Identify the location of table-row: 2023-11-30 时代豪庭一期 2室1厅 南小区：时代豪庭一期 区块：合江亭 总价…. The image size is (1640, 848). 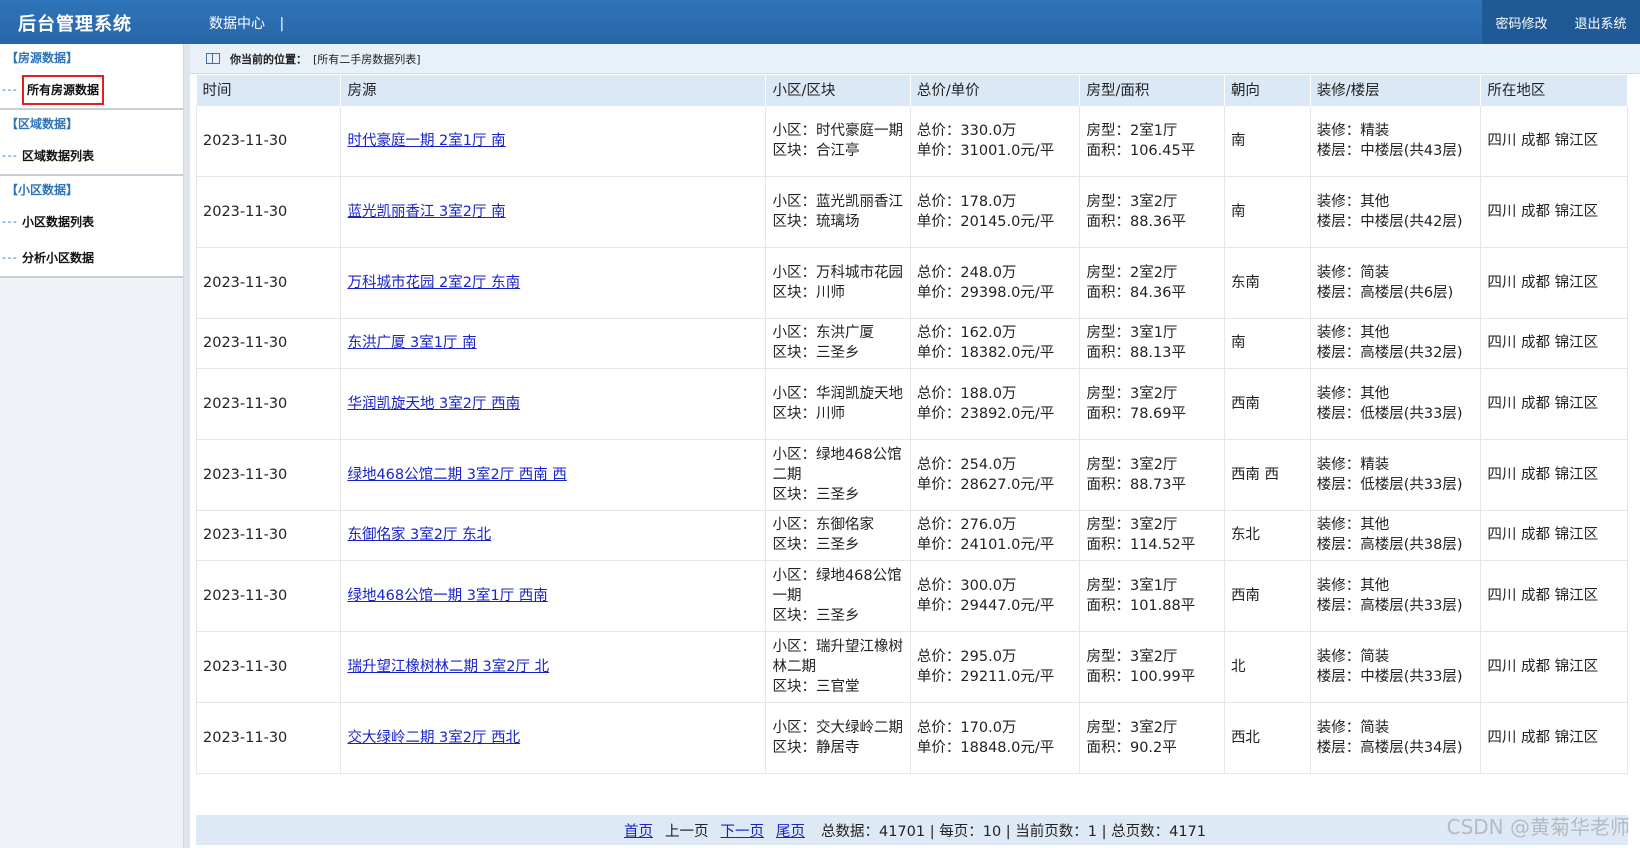
(911, 140).